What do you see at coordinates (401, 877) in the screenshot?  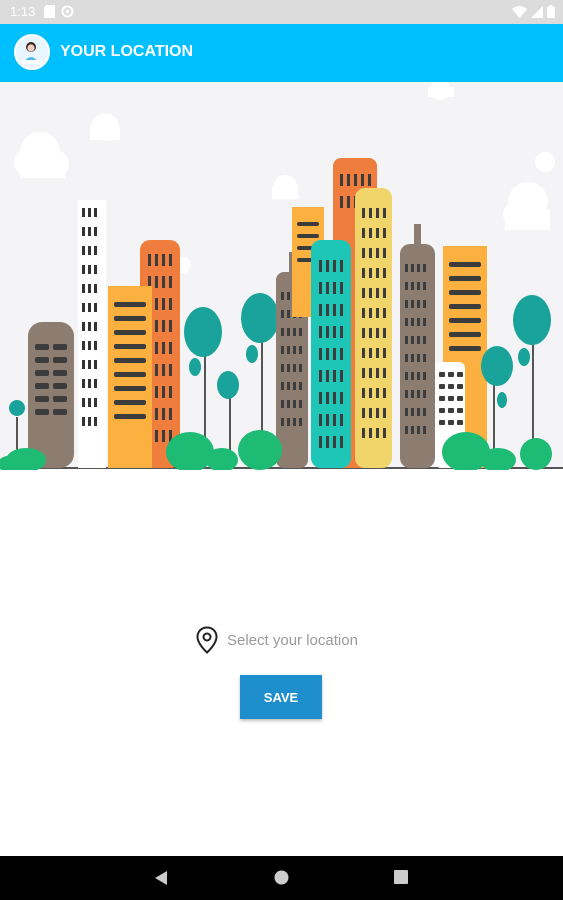 I see `recents-icon` at bounding box center [401, 877].